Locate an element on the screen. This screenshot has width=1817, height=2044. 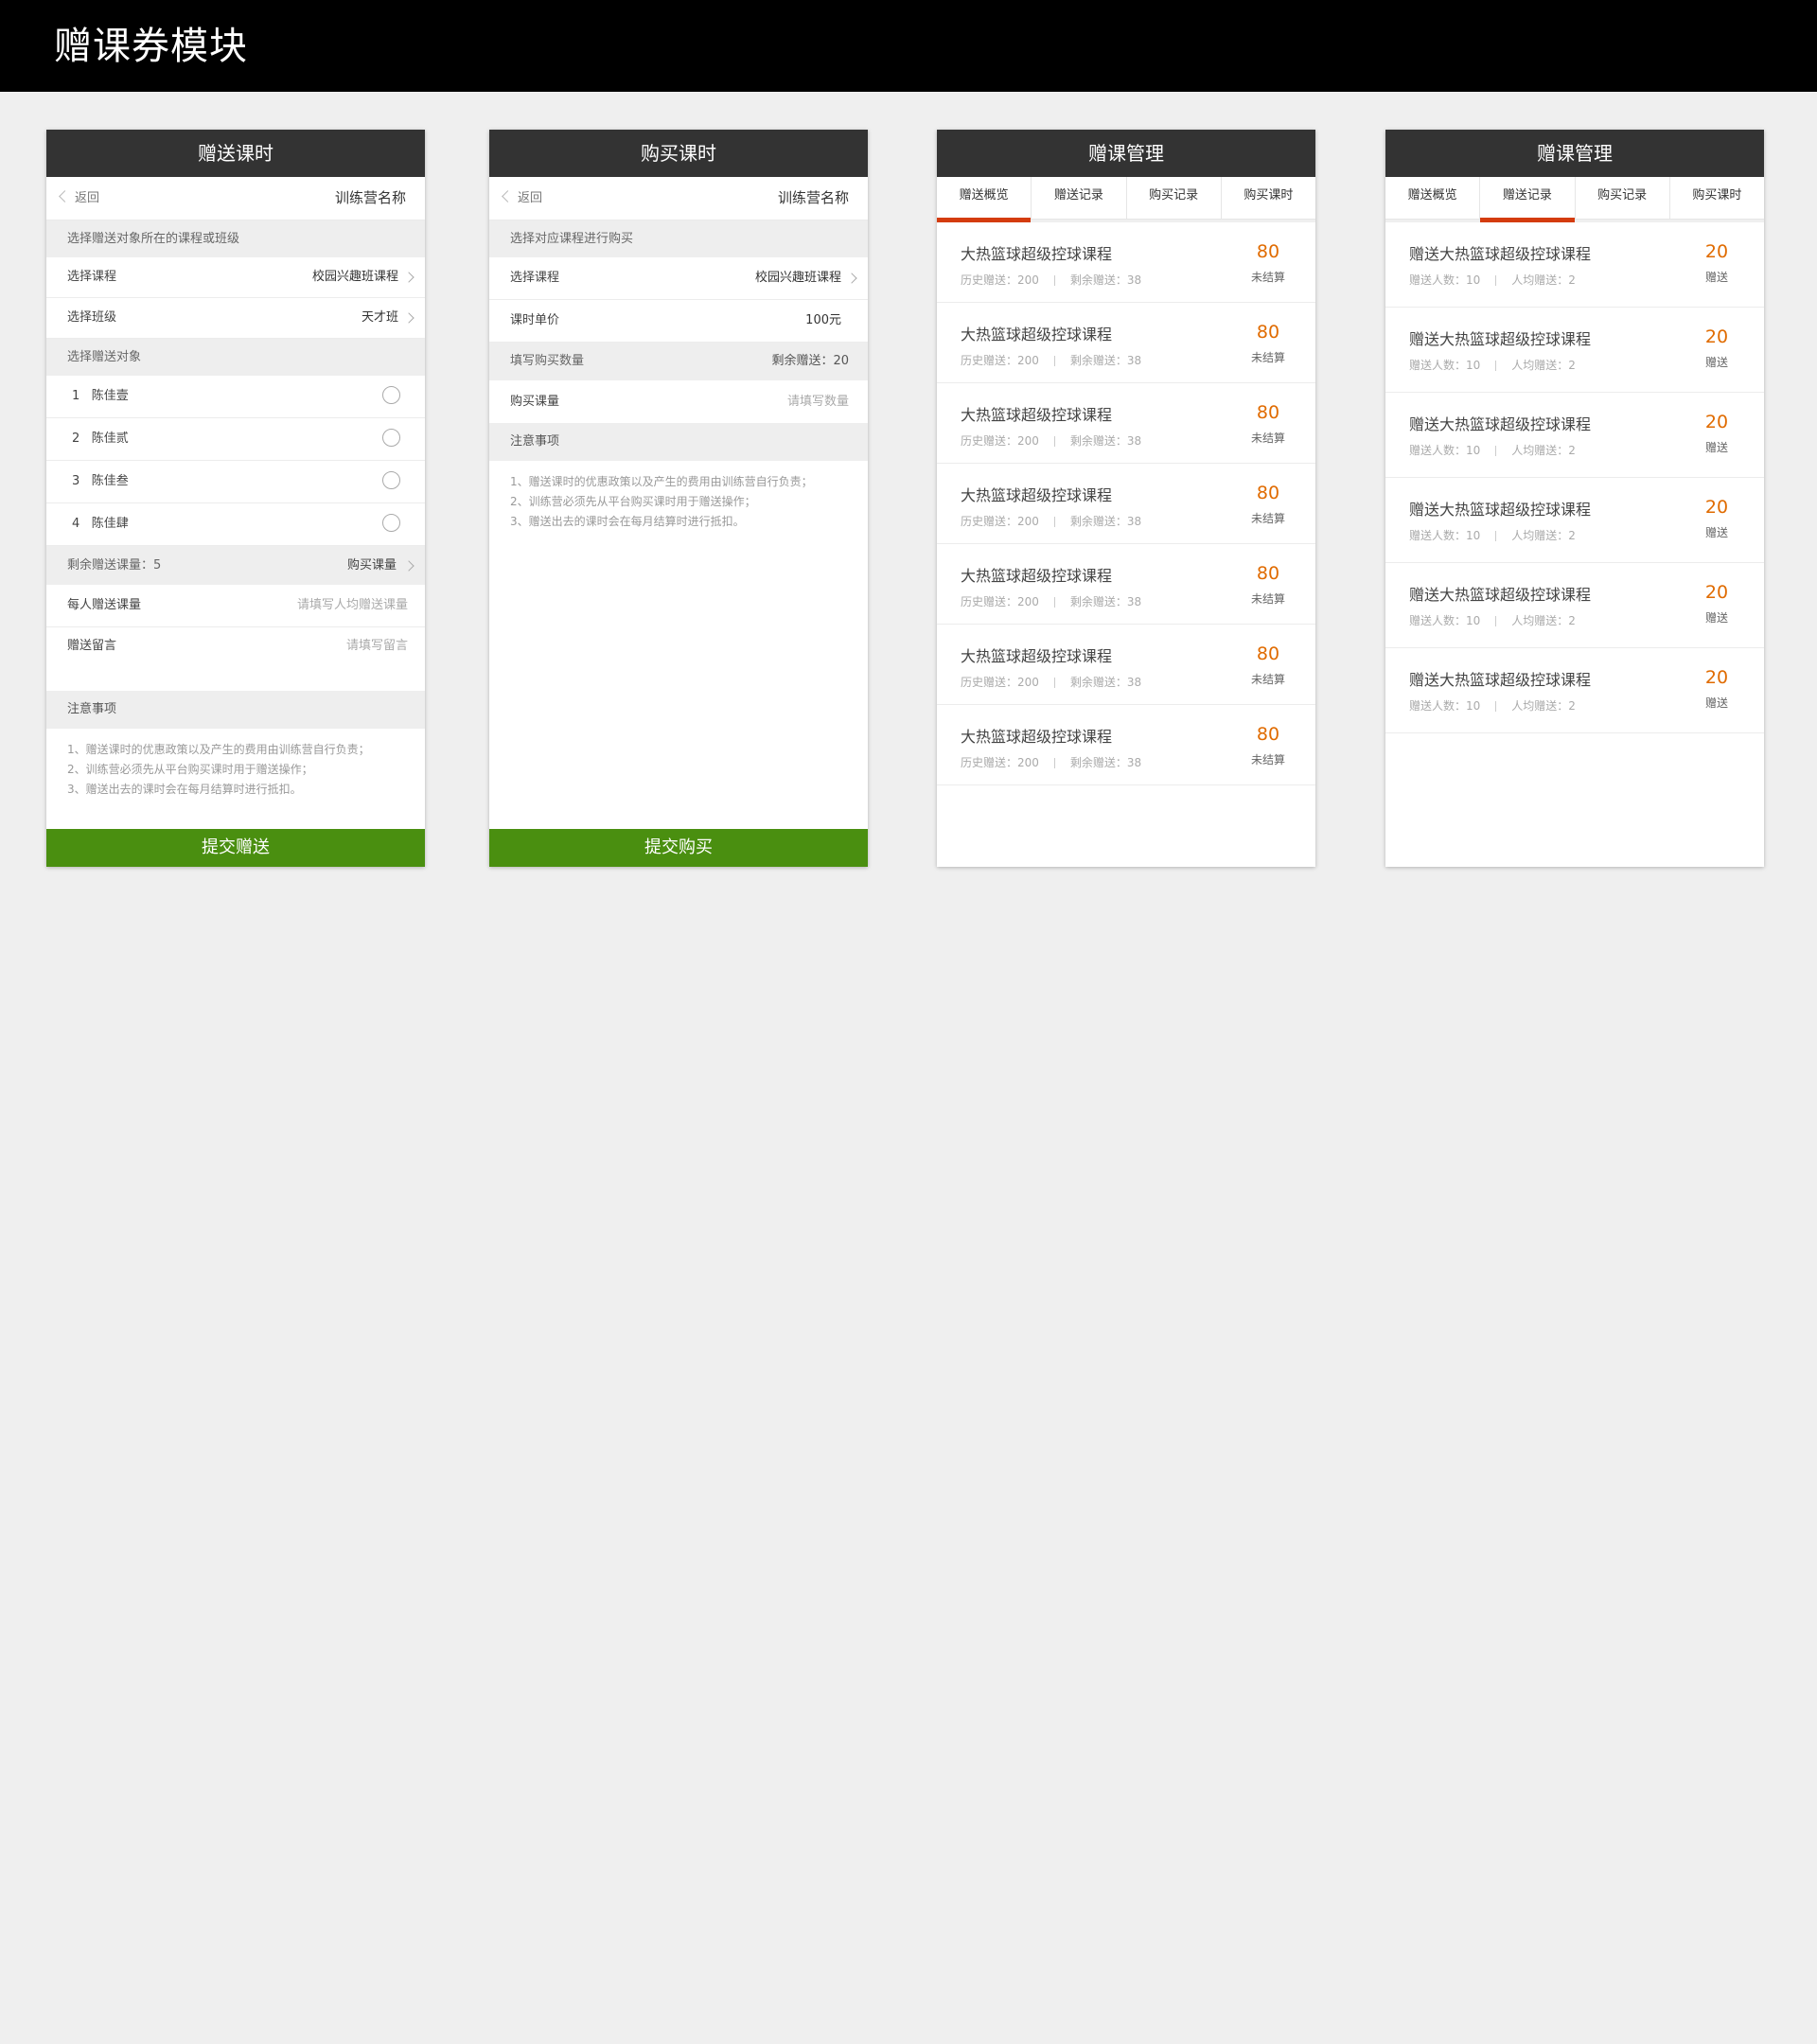
page-title: 赠课券模块 is located at coordinates (151, 46).